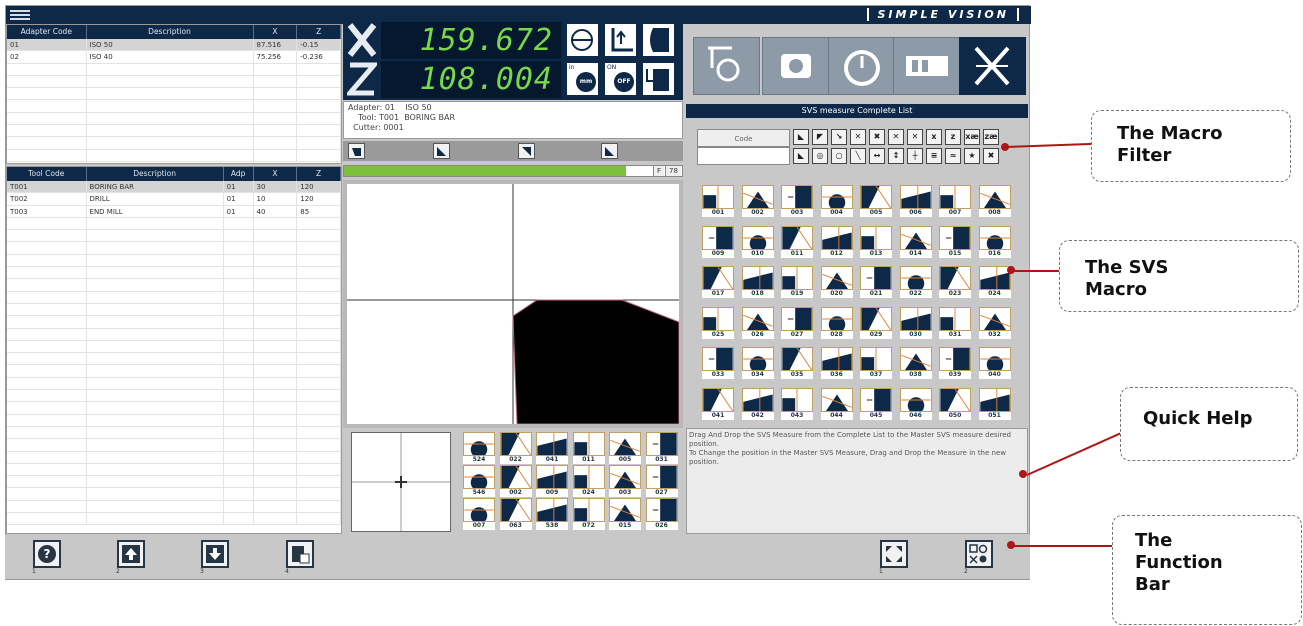 The width and height of the screenshot is (1303, 626). I want to click on column-header: Adapter Code, so click(47, 32).